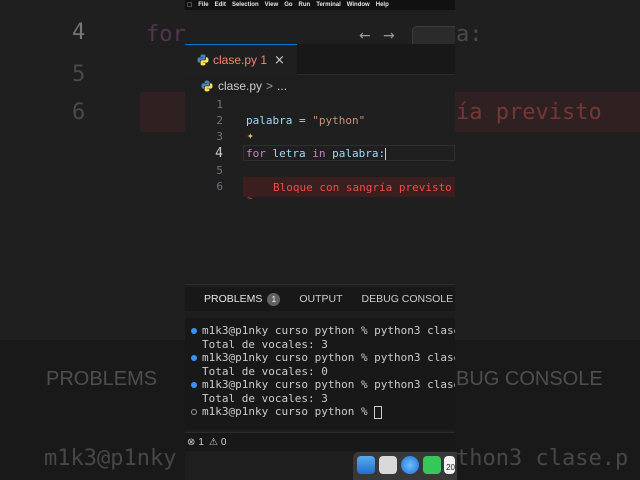 Image resolution: width=640 pixels, height=480 pixels. What do you see at coordinates (250, 199) in the screenshot?
I see `error-squiggle: ~` at bounding box center [250, 199].